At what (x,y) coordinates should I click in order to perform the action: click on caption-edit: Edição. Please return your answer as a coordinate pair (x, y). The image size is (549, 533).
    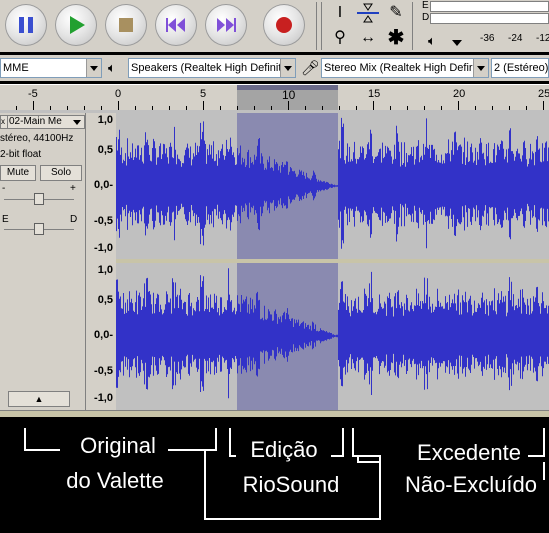
    Looking at the image, I should click on (284, 450).